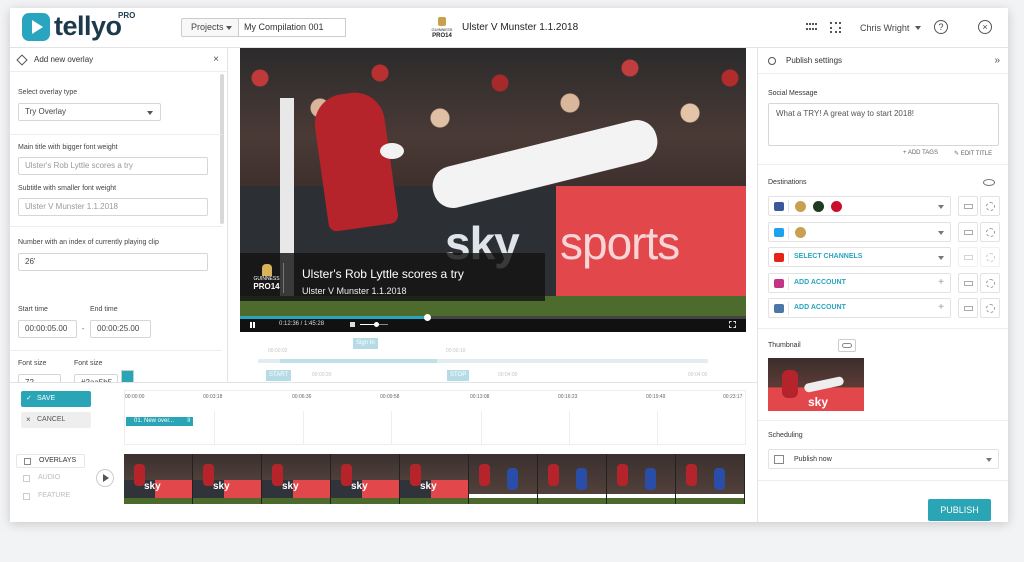 This screenshot has height=562, width=1024. Describe the element at coordinates (828, 256) in the screenshot. I see `select-channels-link: SELECT CHANNELS` at that location.